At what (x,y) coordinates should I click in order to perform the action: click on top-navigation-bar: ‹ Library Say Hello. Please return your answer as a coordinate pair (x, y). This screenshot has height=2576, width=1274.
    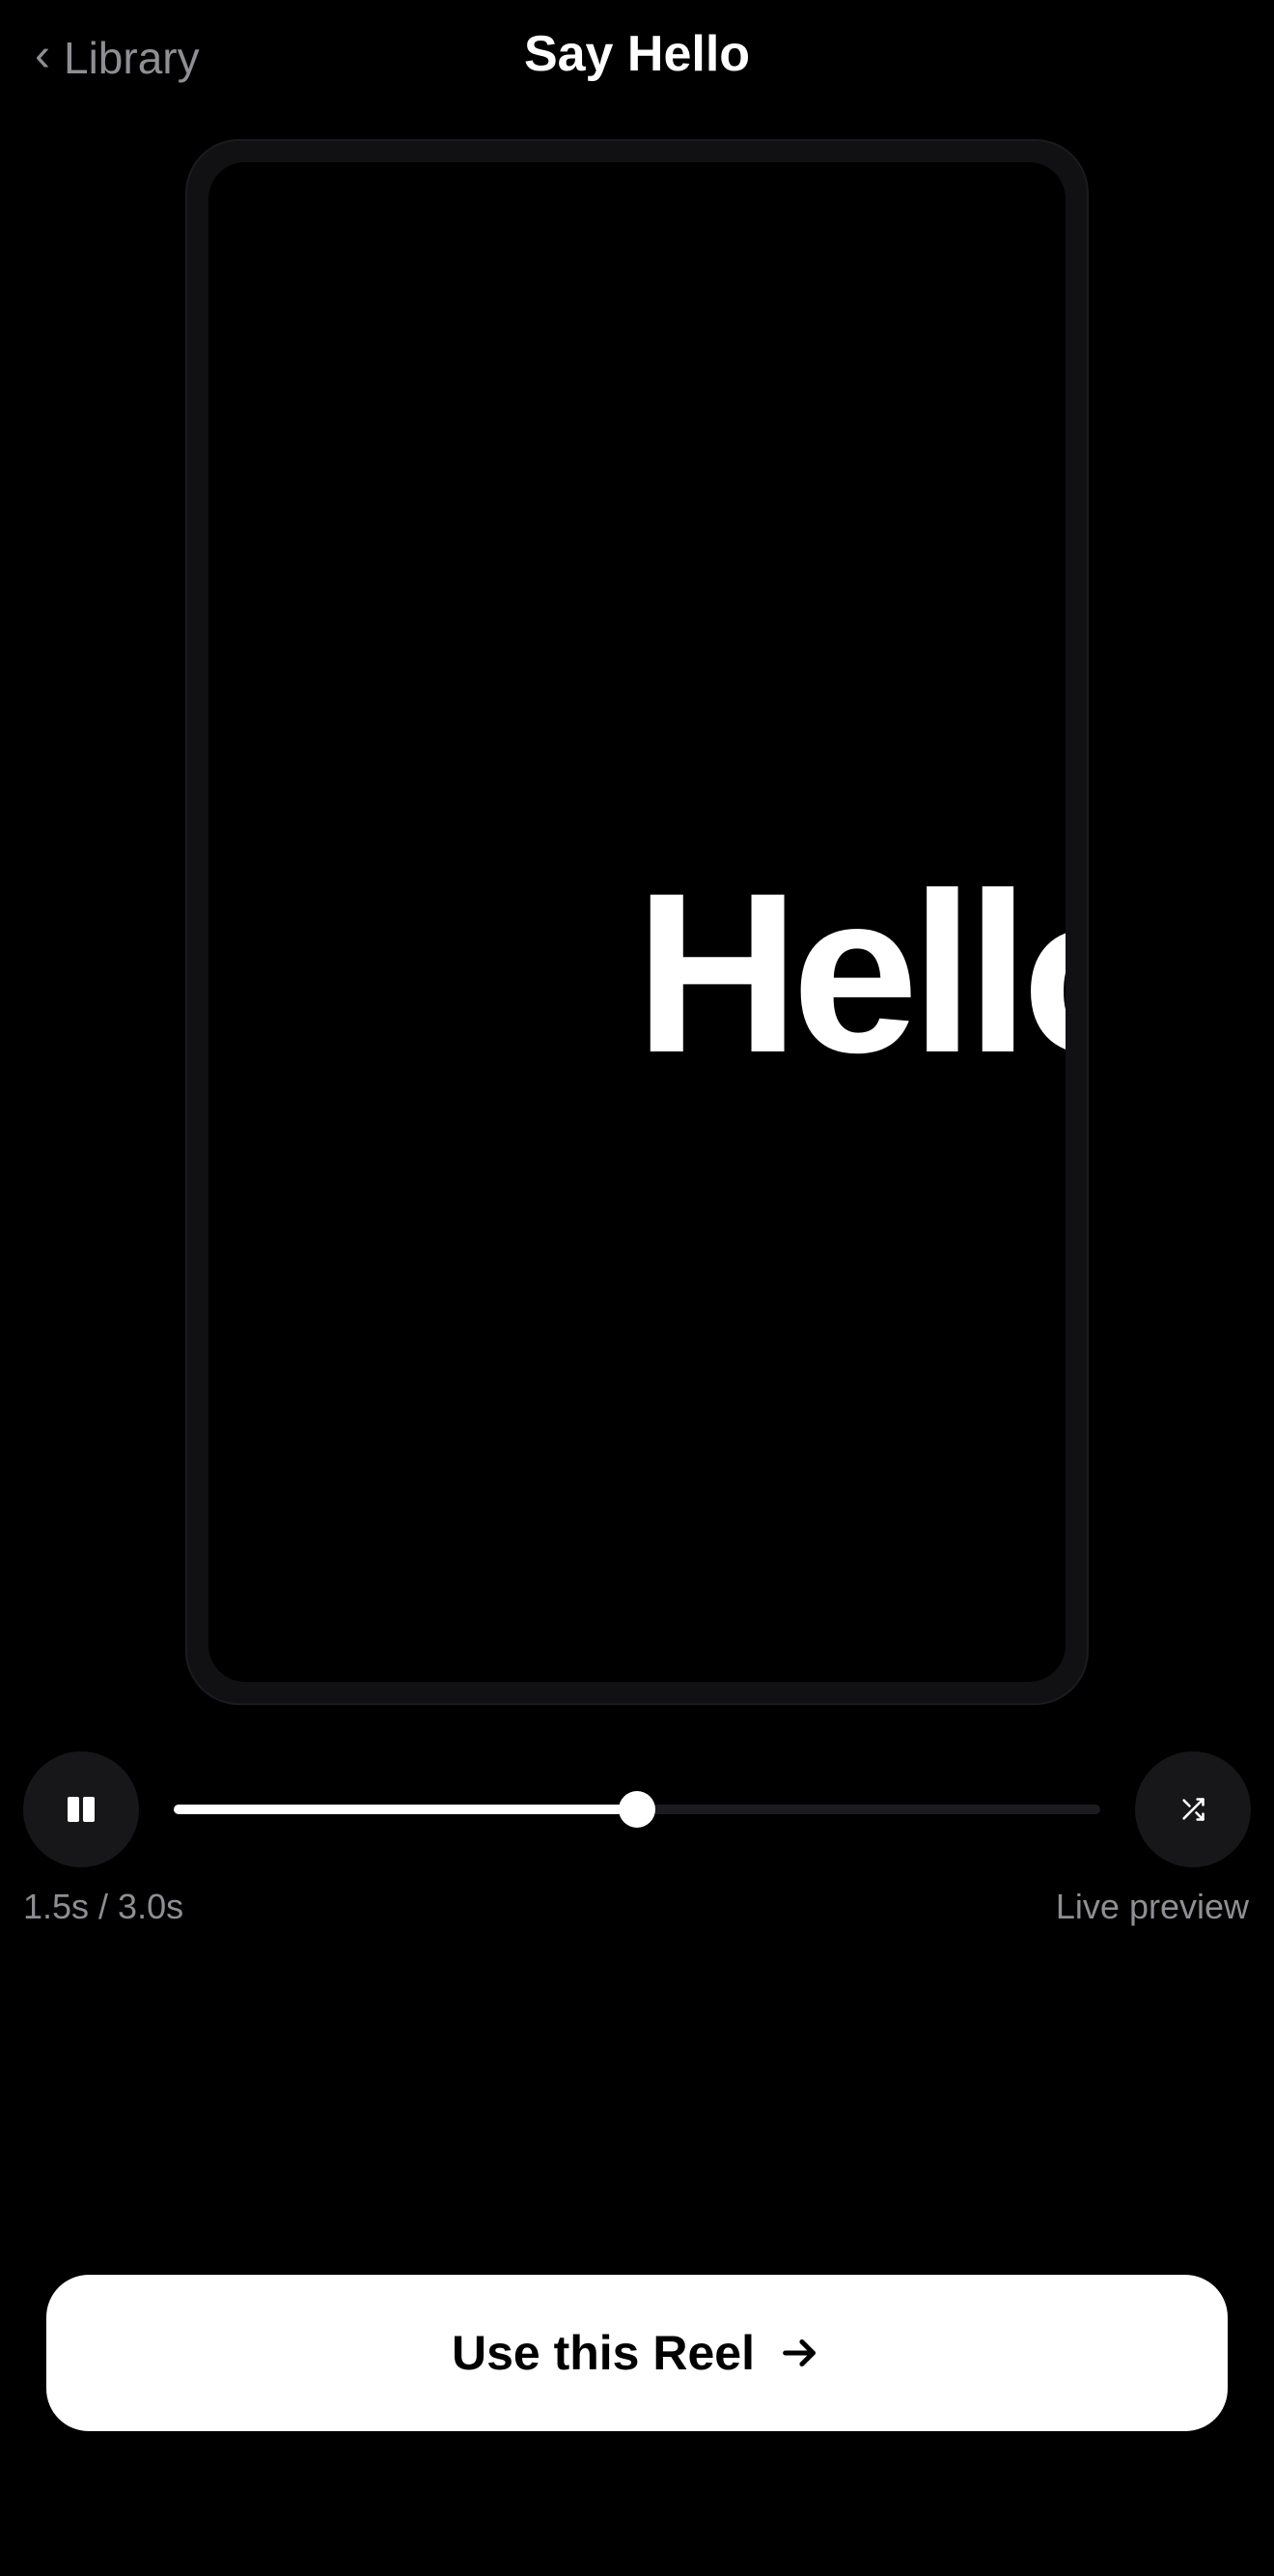
    Looking at the image, I should click on (637, 58).